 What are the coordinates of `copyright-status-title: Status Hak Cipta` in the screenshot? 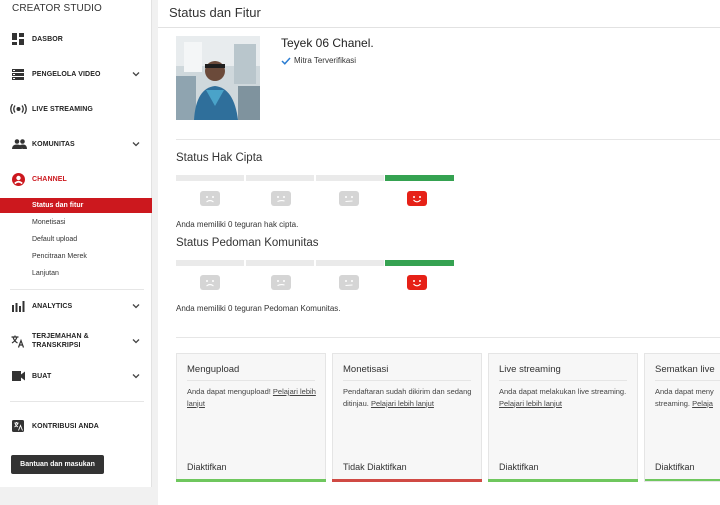 It's located at (219, 158).